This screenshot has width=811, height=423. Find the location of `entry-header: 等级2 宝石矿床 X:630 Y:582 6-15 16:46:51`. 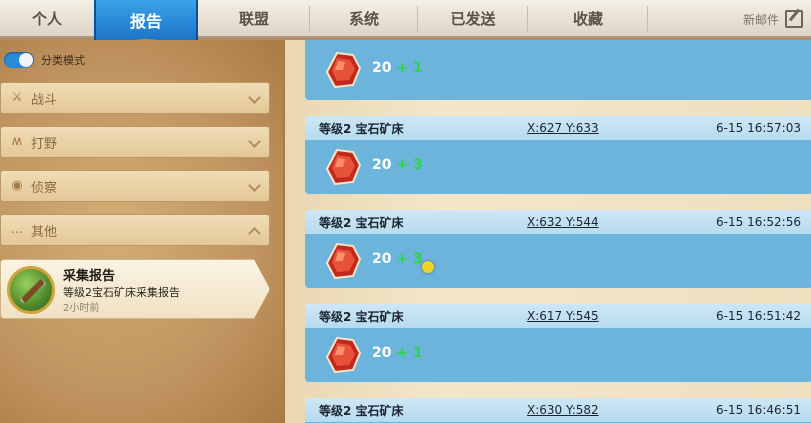

entry-header: 等级2 宝石矿床 X:630 Y:582 6-15 16:46:51 is located at coordinates (558, 410).